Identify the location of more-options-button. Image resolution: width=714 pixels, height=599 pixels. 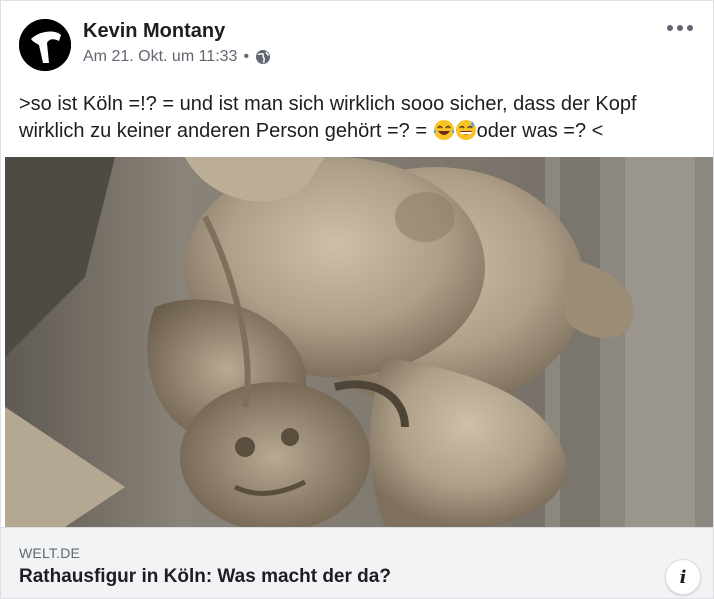
(680, 28).